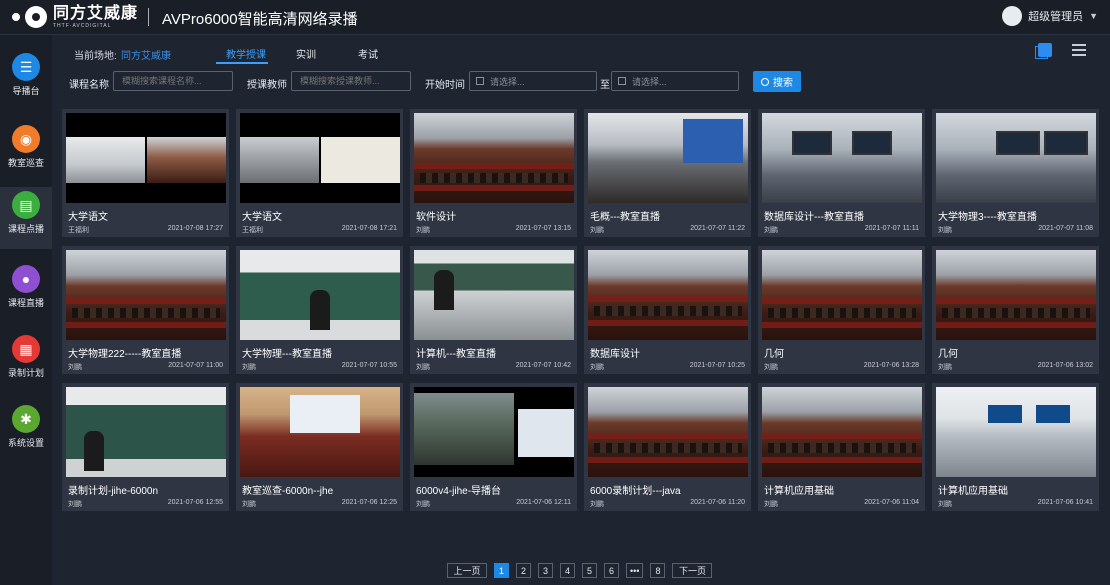 The image size is (1110, 585). What do you see at coordinates (306, 53) in the screenshot?
I see `tab-training: 实训` at bounding box center [306, 53].